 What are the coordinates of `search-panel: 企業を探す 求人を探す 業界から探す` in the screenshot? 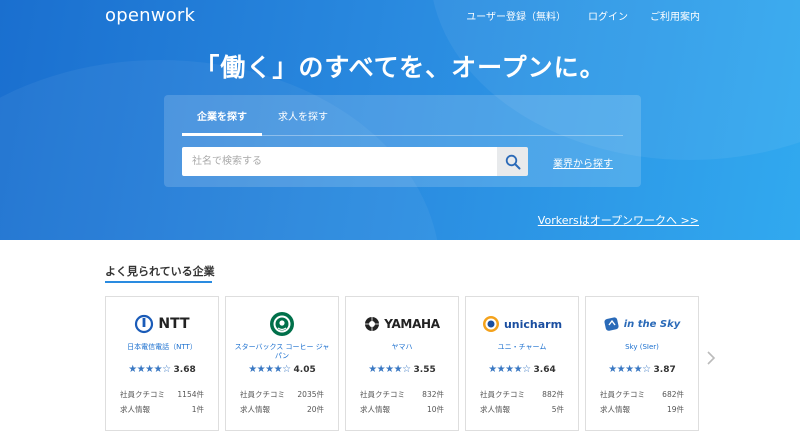 It's located at (402, 141).